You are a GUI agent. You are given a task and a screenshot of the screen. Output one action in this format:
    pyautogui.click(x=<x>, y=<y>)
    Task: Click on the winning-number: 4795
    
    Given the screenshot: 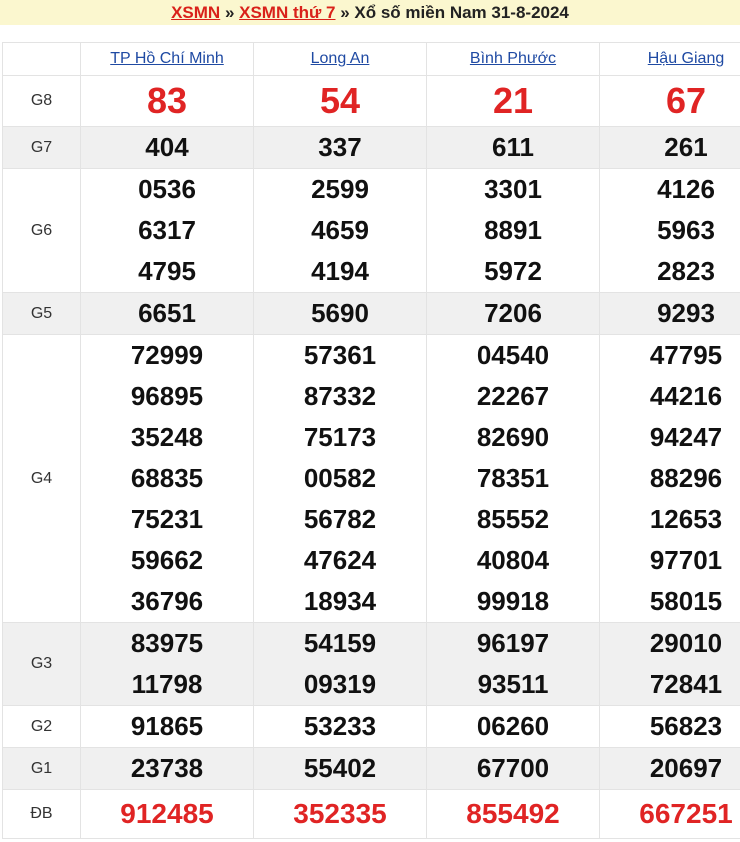 What is the action you would take?
    pyautogui.click(x=167, y=271)
    